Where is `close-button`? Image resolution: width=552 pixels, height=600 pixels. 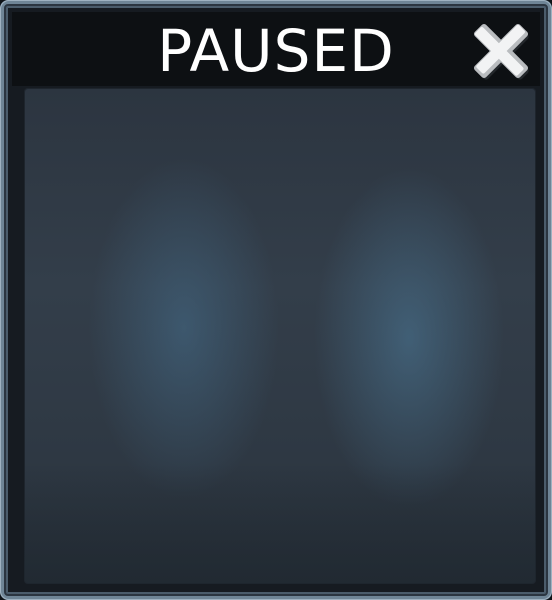
close-button is located at coordinates (501, 51).